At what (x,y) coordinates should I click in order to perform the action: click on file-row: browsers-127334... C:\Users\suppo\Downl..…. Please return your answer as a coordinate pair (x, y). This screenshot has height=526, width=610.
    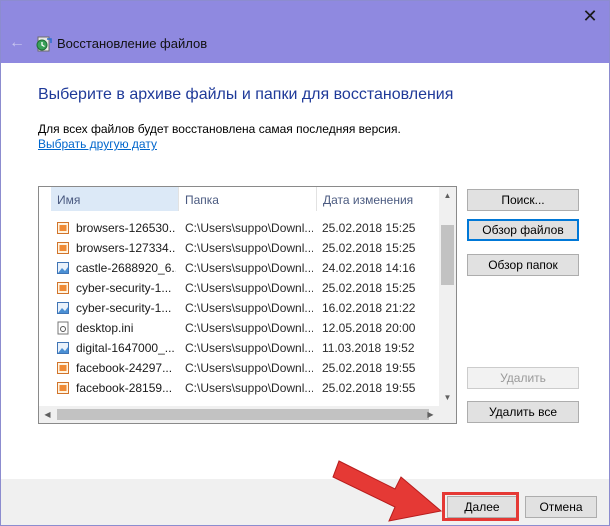
    Looking at the image, I should click on (239, 248).